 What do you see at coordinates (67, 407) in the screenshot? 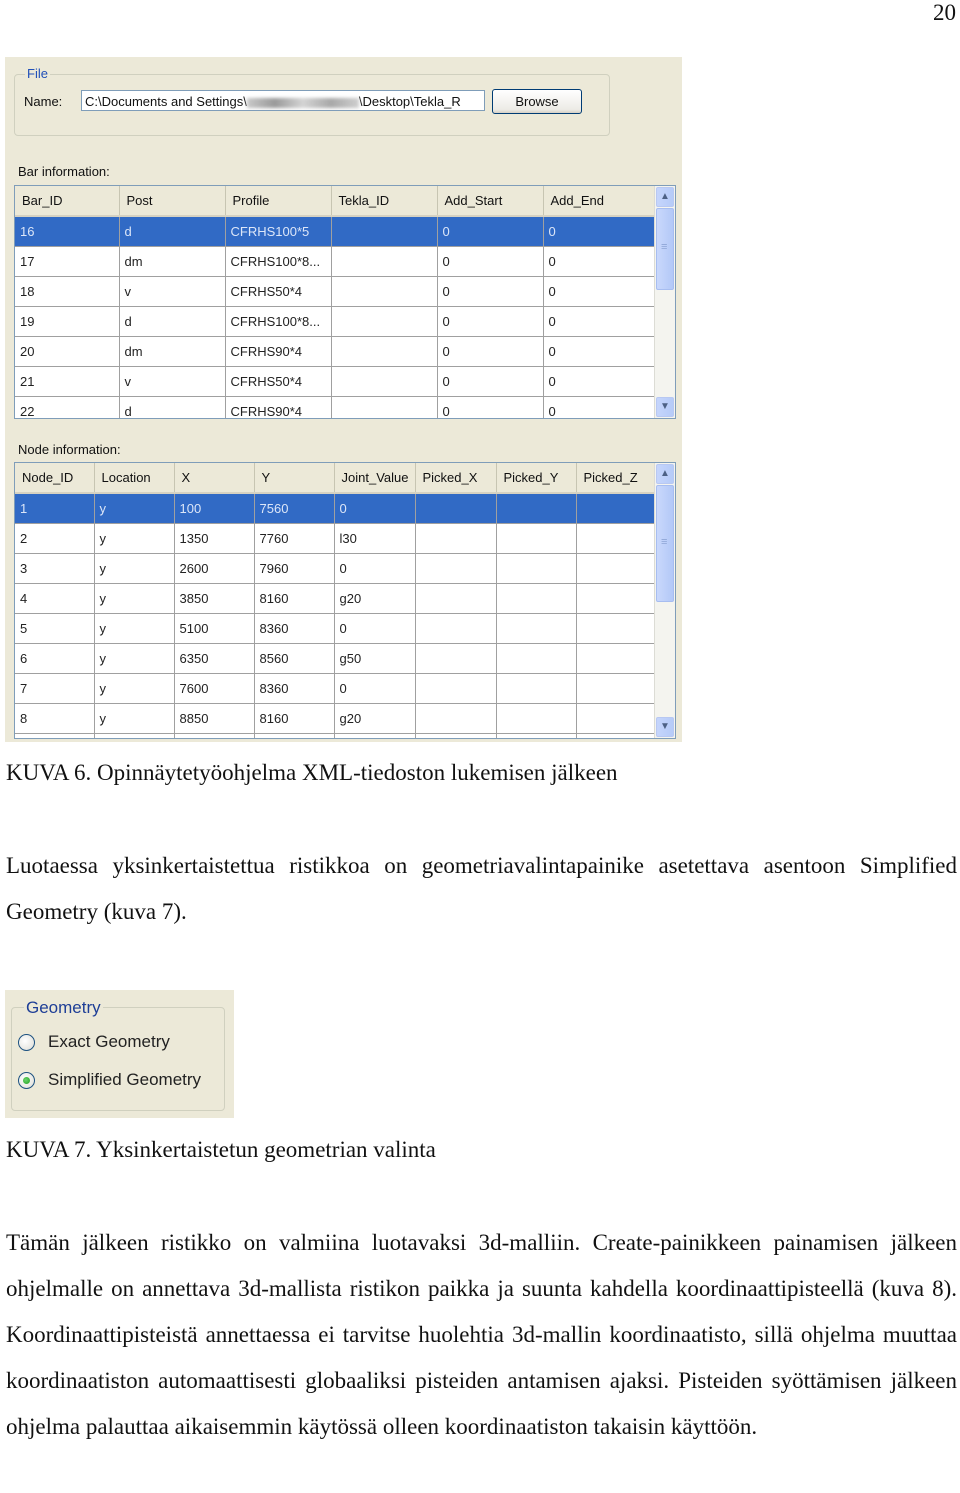
I see `bar-table-cell: 22` at bounding box center [67, 407].